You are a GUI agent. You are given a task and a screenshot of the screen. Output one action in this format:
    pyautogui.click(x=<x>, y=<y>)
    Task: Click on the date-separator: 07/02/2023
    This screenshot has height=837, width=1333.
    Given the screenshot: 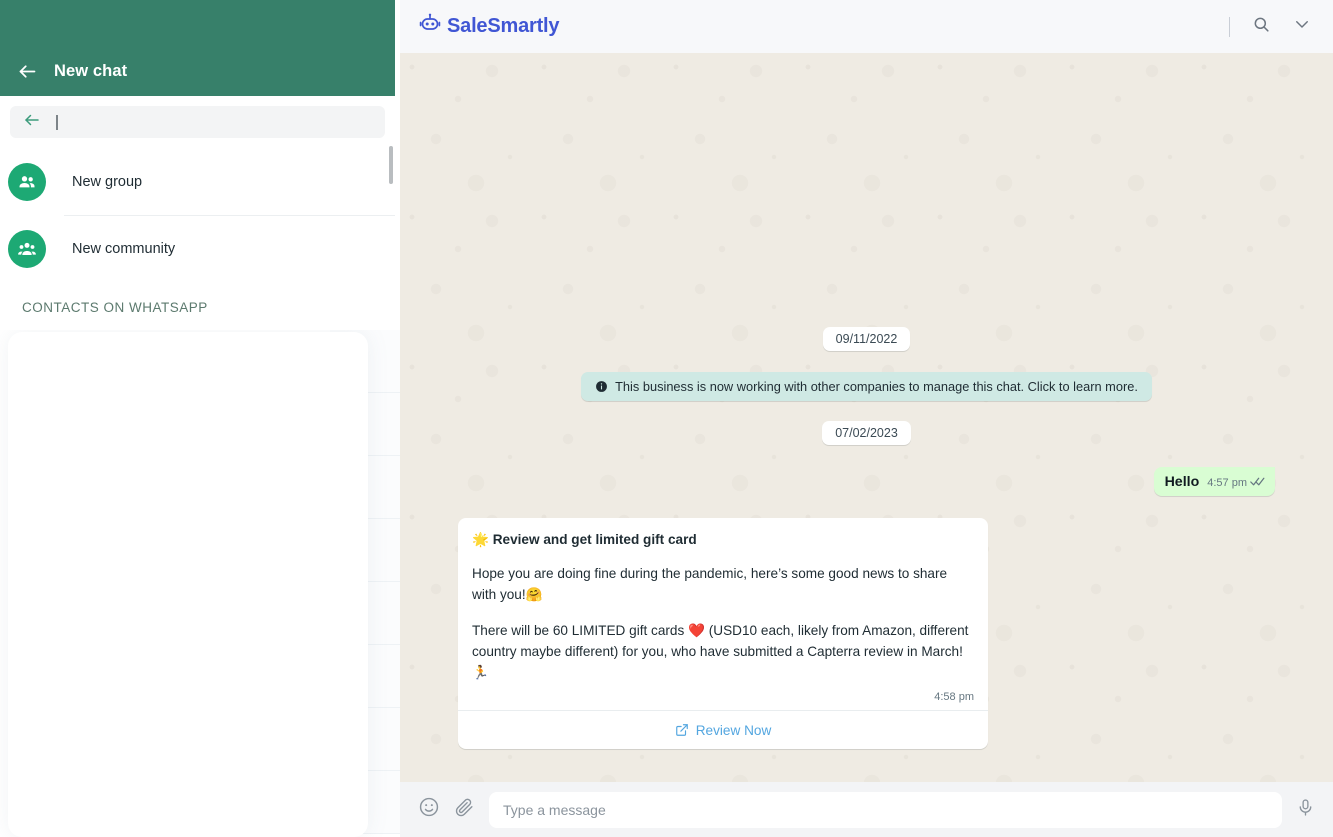 What is the action you would take?
    pyautogui.click(x=866, y=433)
    